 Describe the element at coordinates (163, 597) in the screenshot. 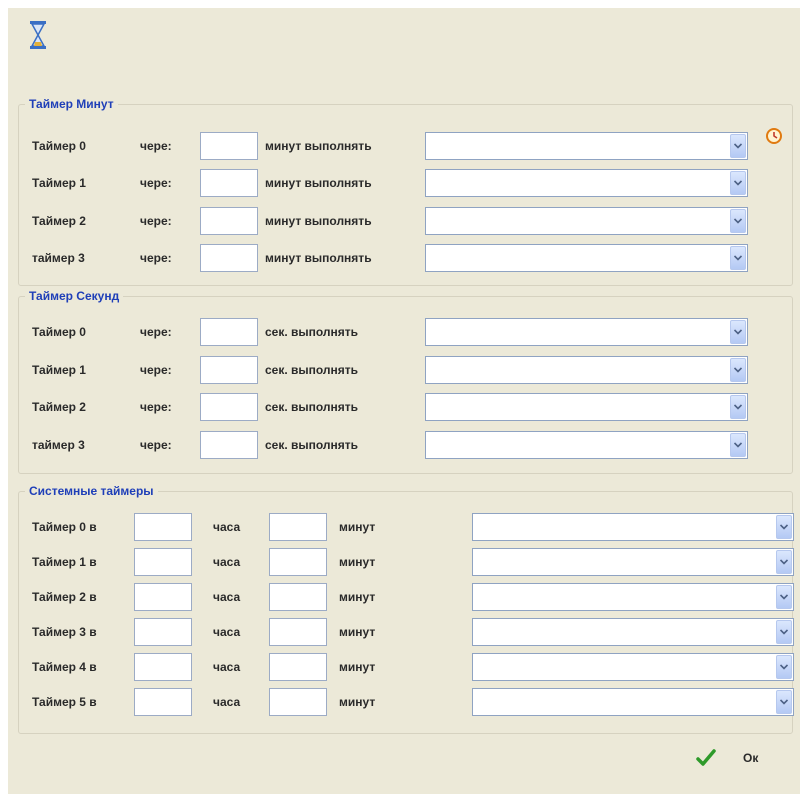

I see `system-timer-2-time-input` at that location.